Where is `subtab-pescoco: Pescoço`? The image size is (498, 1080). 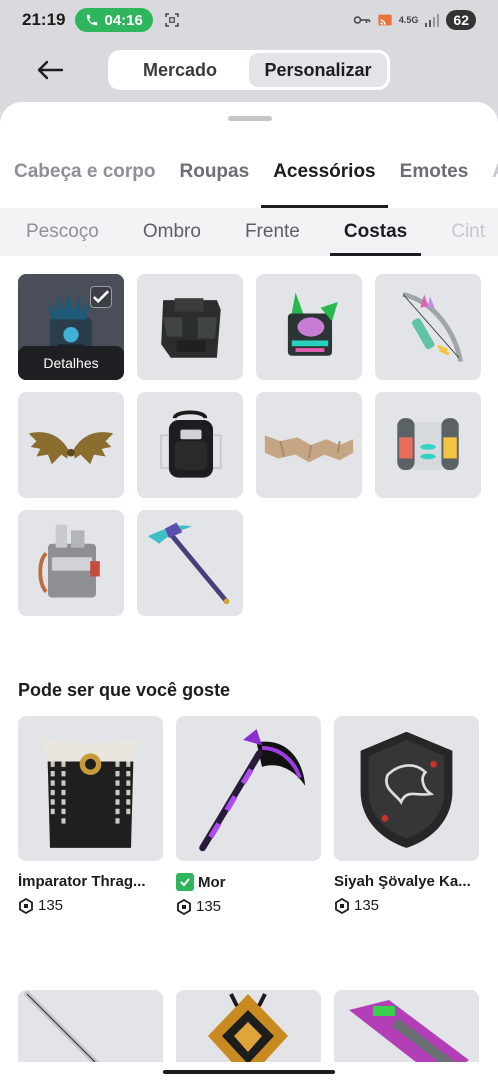
subtab-pescoco: Pescoço is located at coordinates (62, 232).